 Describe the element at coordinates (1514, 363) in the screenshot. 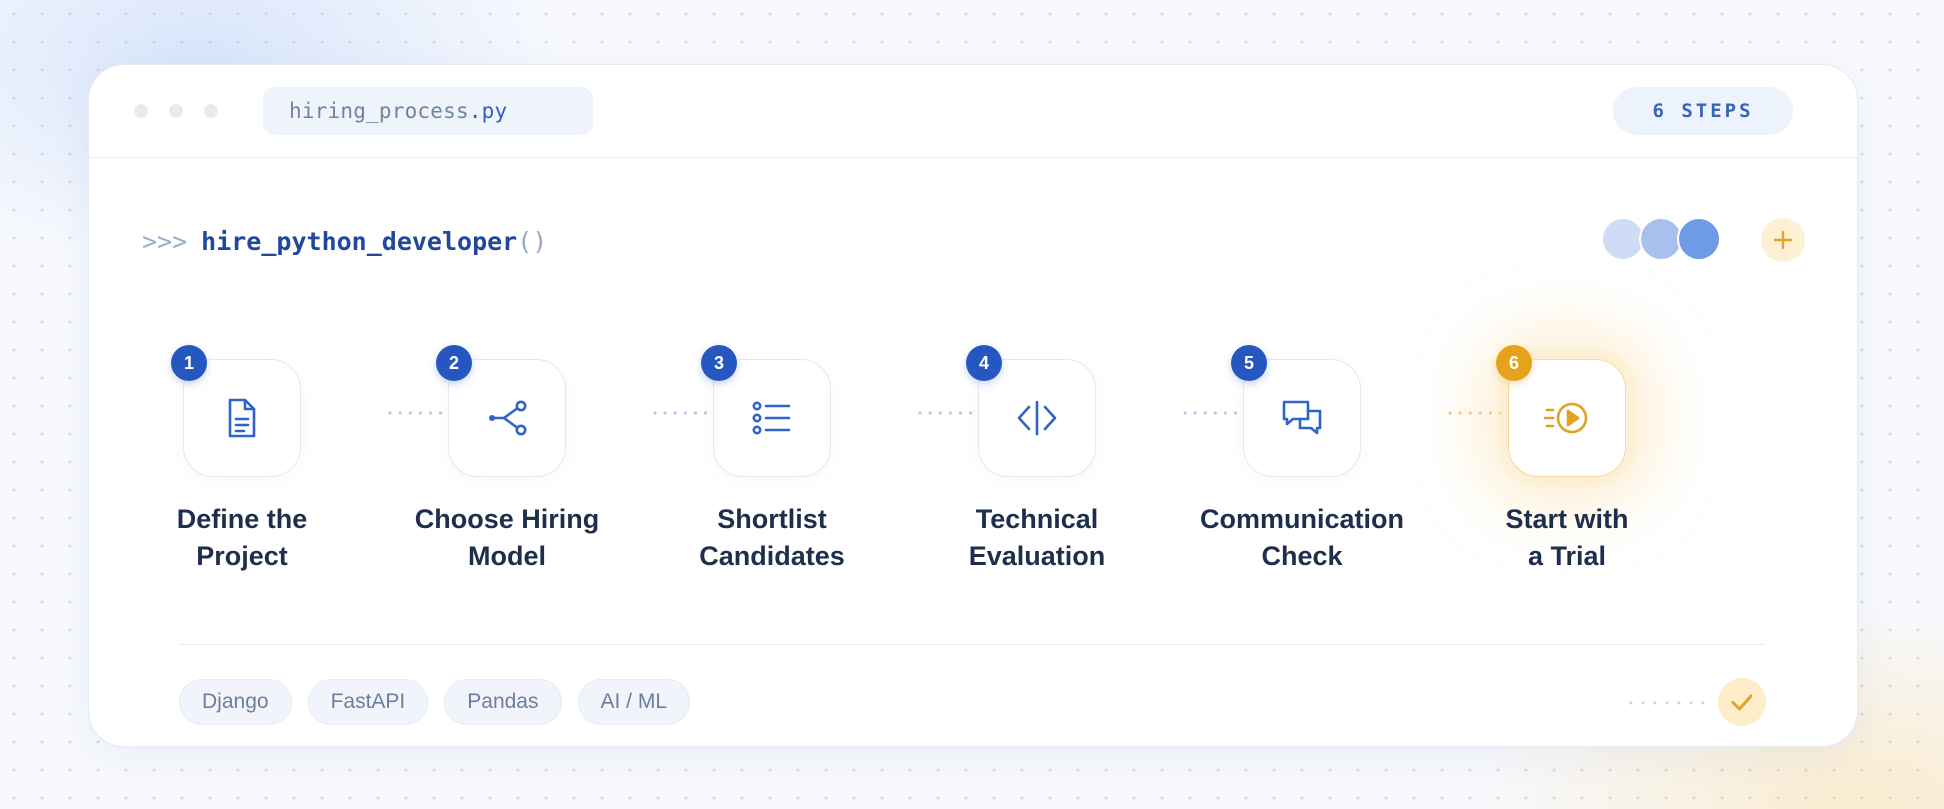

I see `step-number-badge: 6` at that location.